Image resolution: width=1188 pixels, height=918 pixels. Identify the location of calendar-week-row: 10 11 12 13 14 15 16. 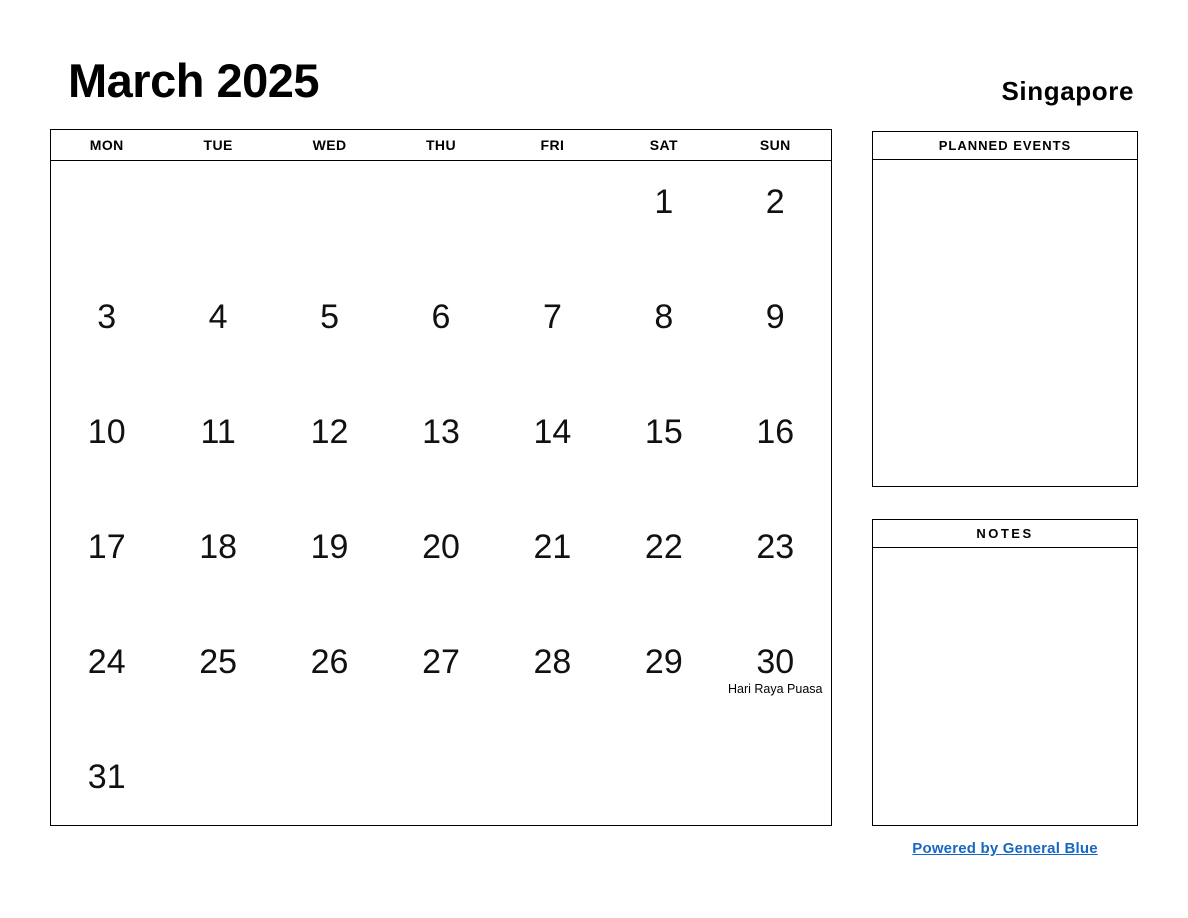
(441, 448).